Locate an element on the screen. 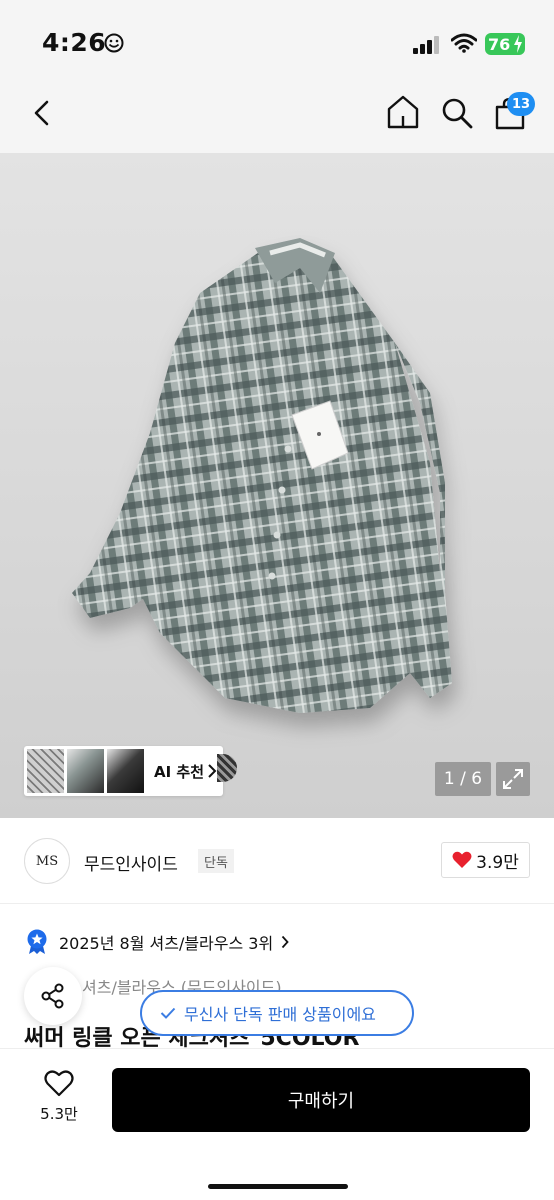 The height and width of the screenshot is (1200, 554). battery-indicator: 76 is located at coordinates (505, 44).